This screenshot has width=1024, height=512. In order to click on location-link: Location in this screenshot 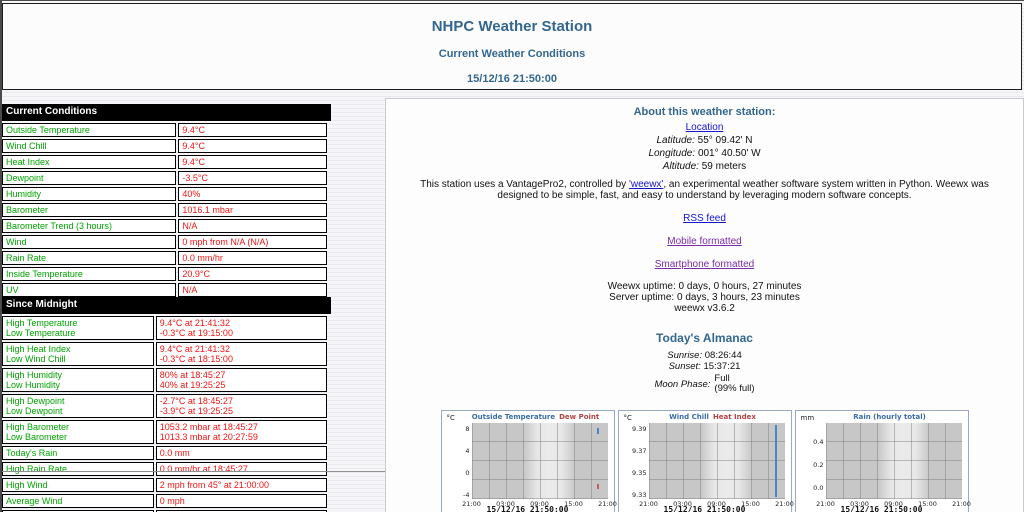, I will do `click(705, 127)`.